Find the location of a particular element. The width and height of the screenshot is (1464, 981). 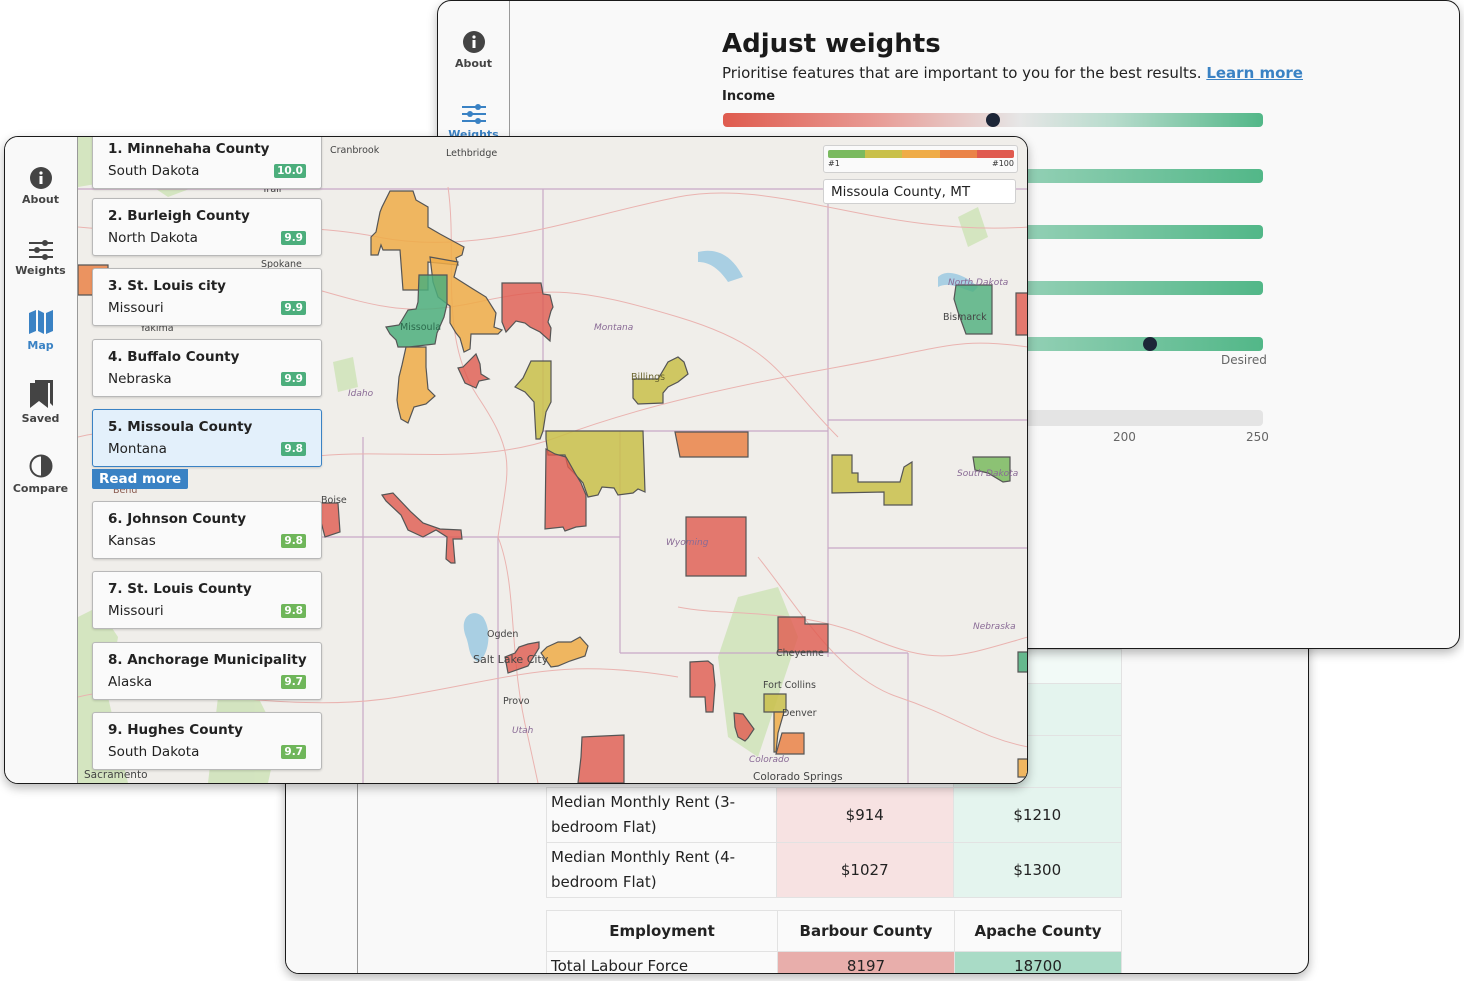

read-more-button: Read more is located at coordinates (140, 479).